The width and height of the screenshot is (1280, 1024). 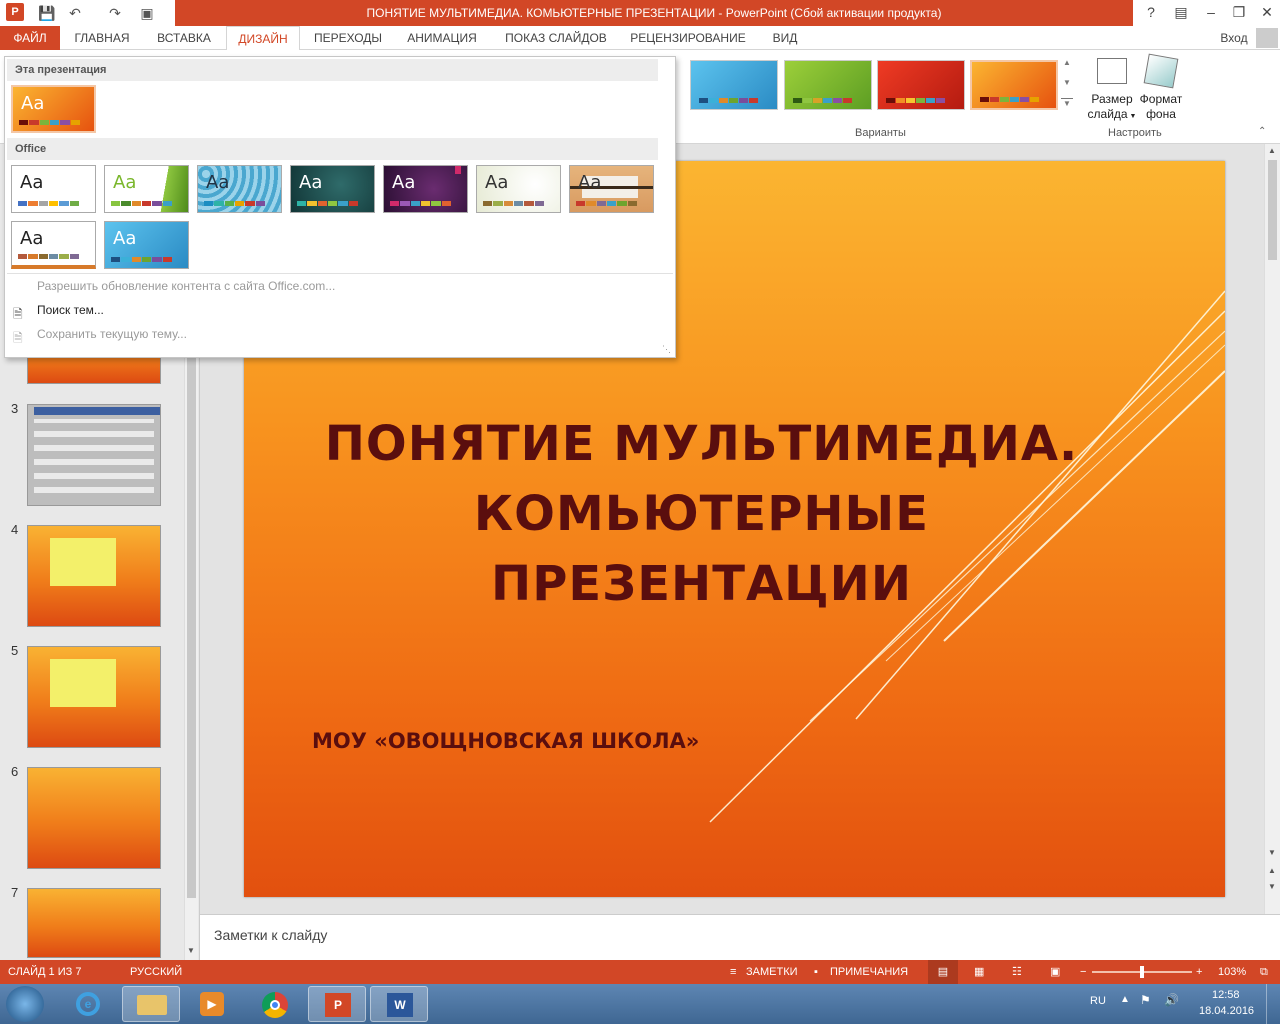 I want to click on taskbar-word-icon: W, so click(x=399, y=1004).